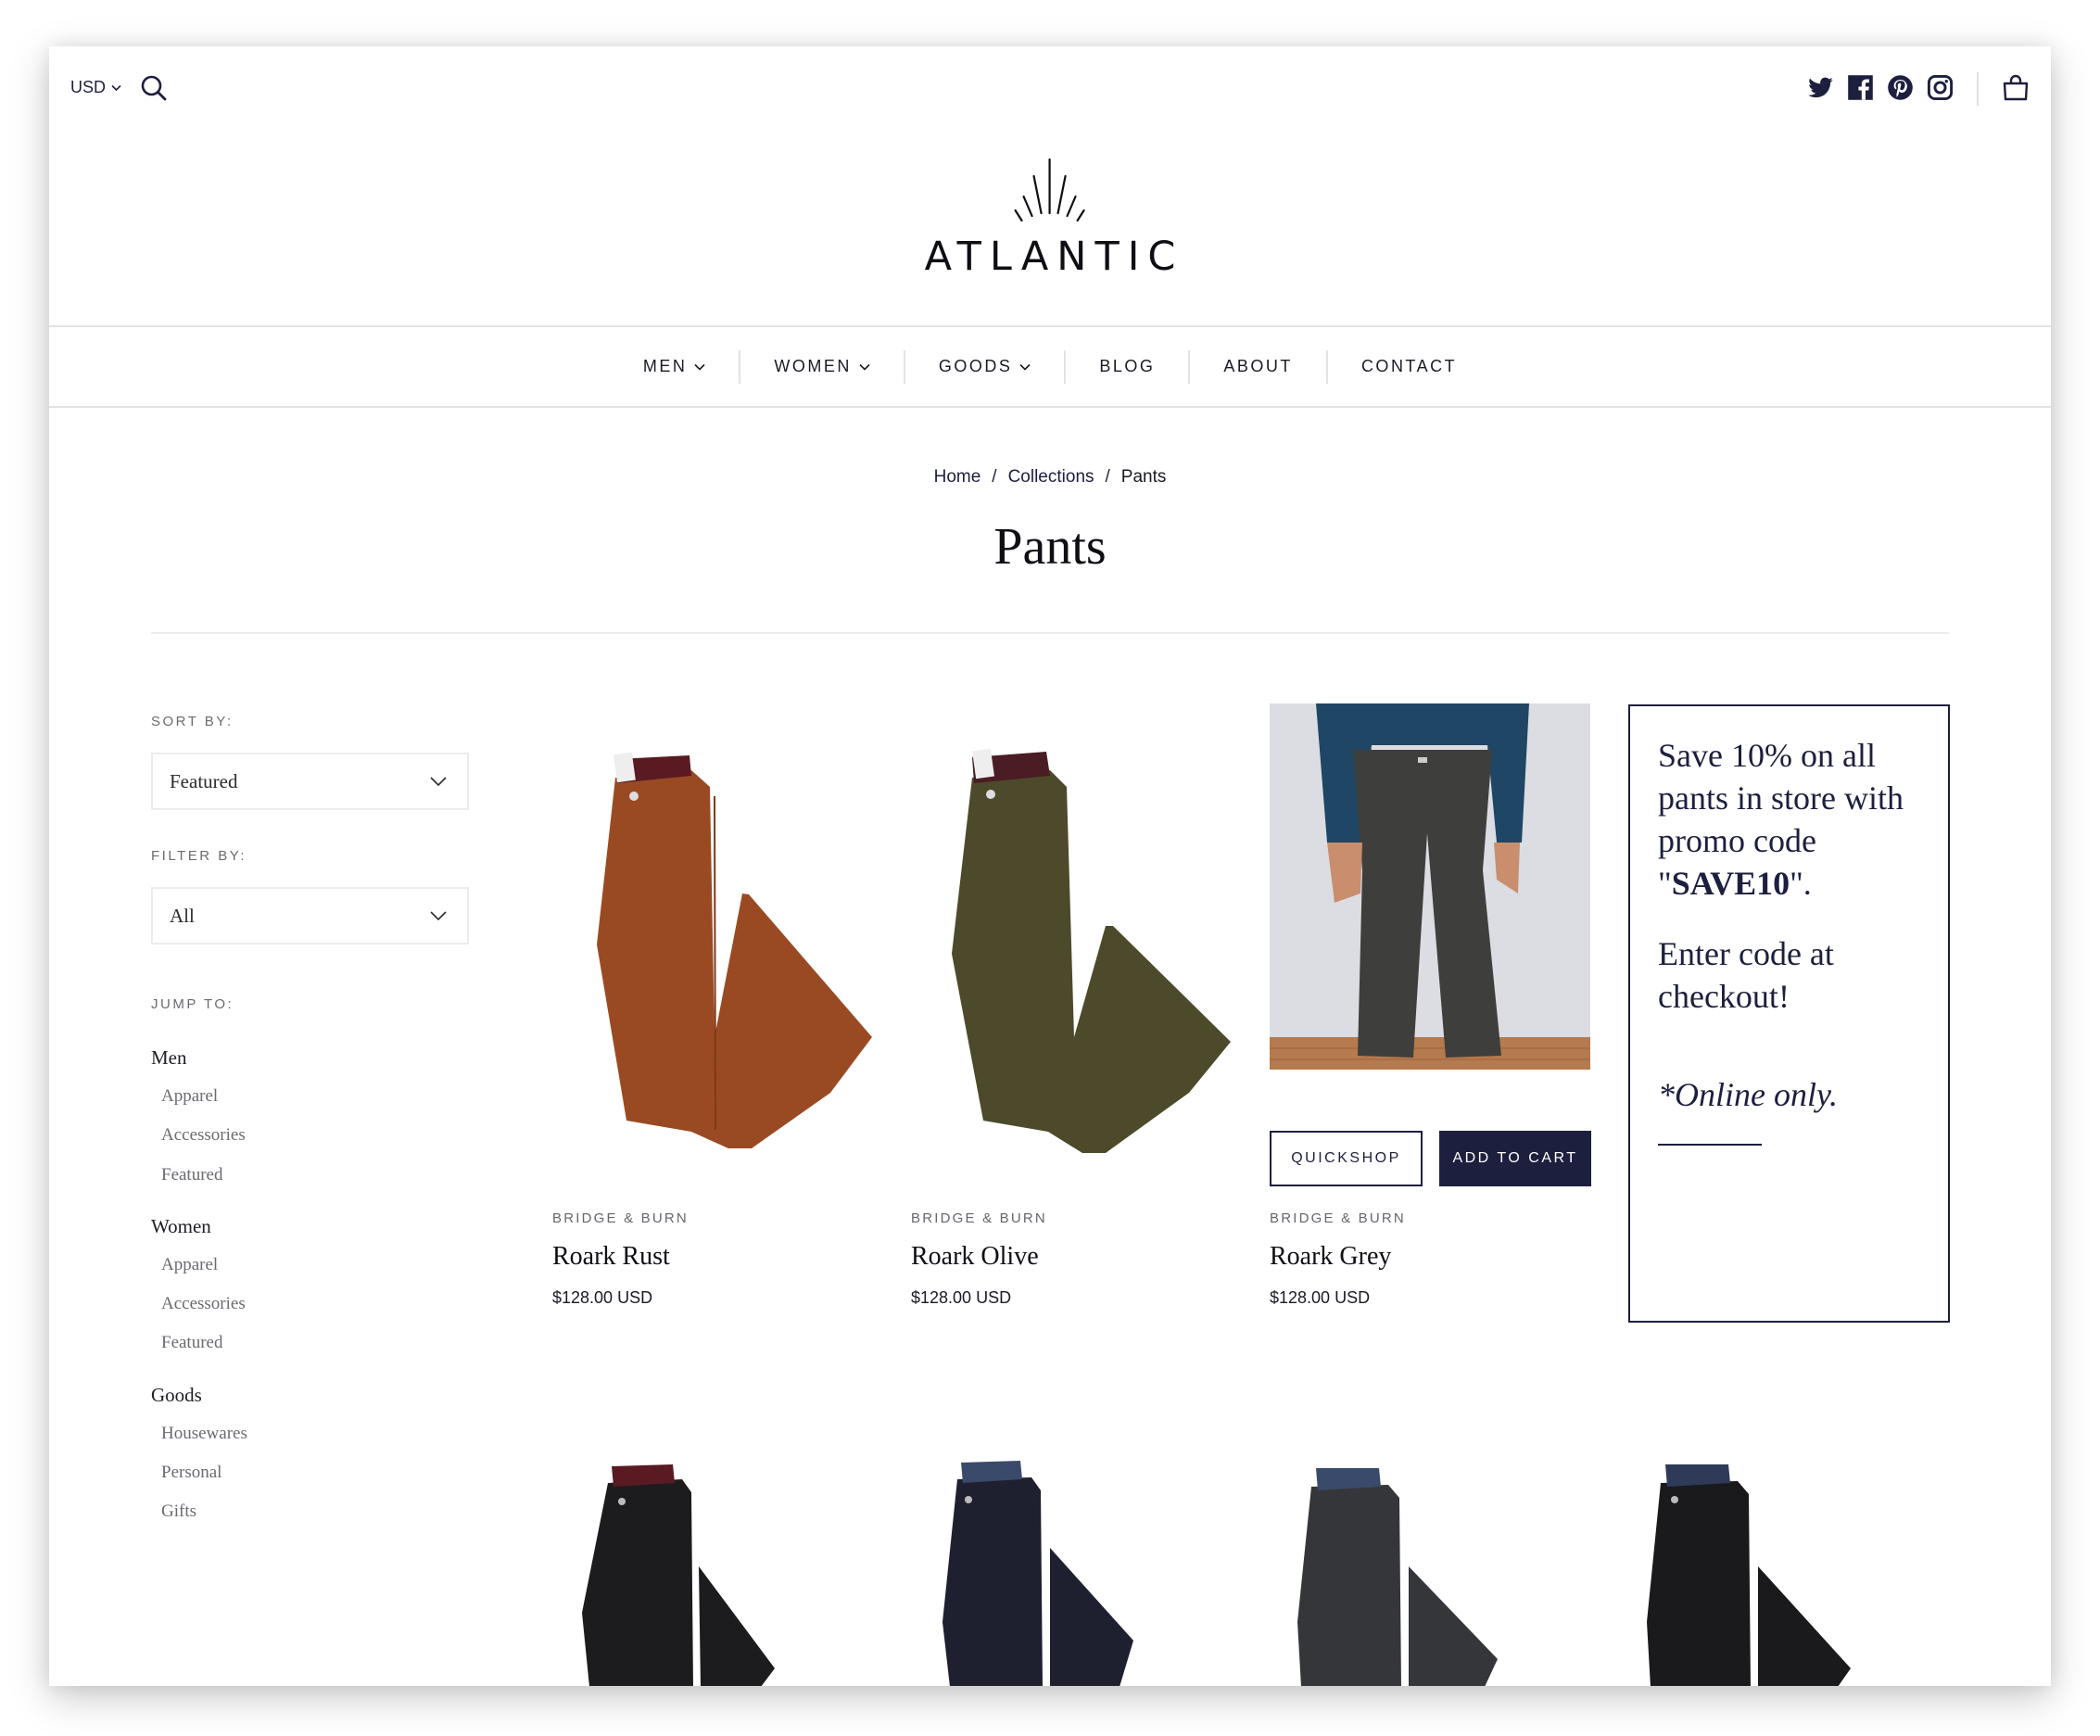  I want to click on jump-link-goods-housewares: Housewares, so click(199, 1433).